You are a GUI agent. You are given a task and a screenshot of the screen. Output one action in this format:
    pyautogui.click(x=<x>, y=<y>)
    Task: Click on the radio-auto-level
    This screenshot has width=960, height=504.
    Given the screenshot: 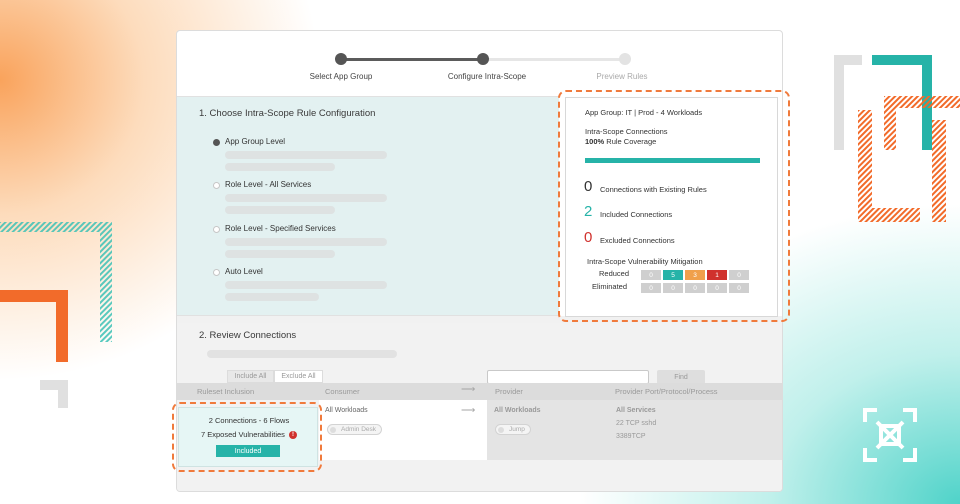 What is the action you would take?
    pyautogui.click(x=216, y=272)
    